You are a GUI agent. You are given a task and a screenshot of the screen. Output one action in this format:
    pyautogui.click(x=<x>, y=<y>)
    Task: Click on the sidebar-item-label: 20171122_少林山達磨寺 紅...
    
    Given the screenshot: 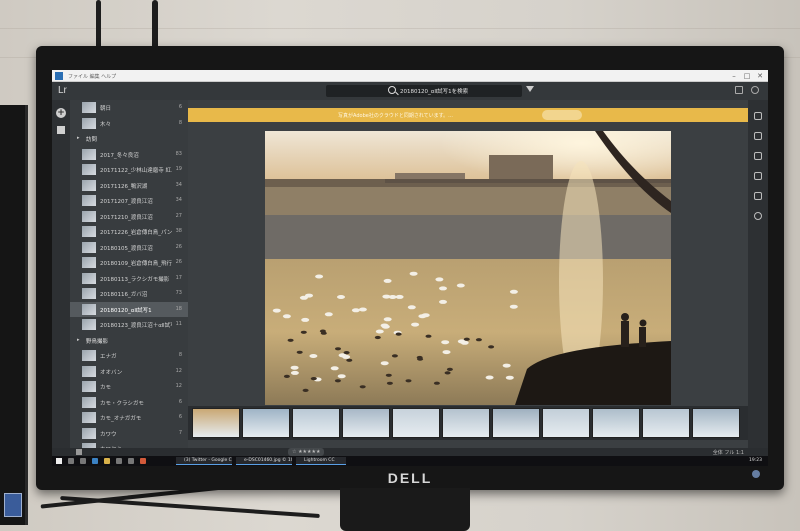 What is the action you would take?
    pyautogui.click(x=136, y=171)
    